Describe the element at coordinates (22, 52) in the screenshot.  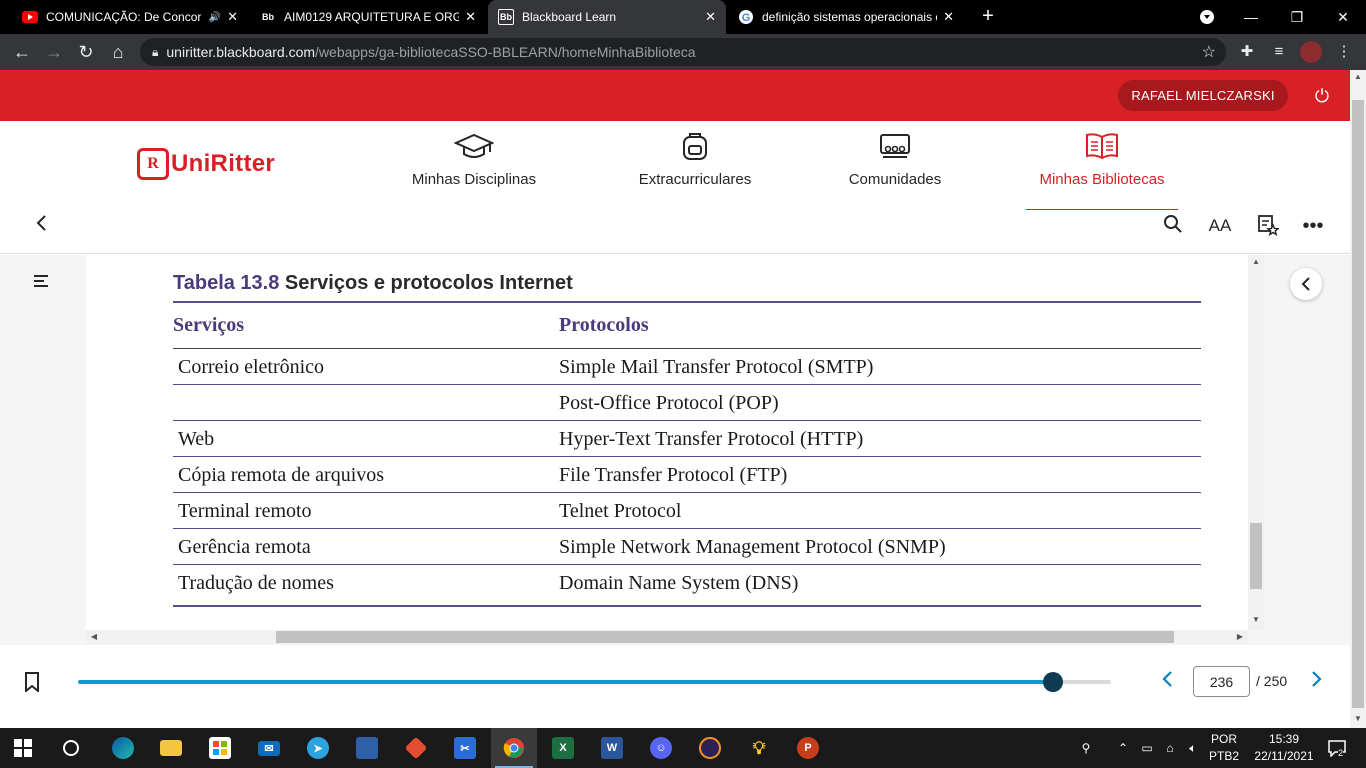
I see `back-button: ←` at that location.